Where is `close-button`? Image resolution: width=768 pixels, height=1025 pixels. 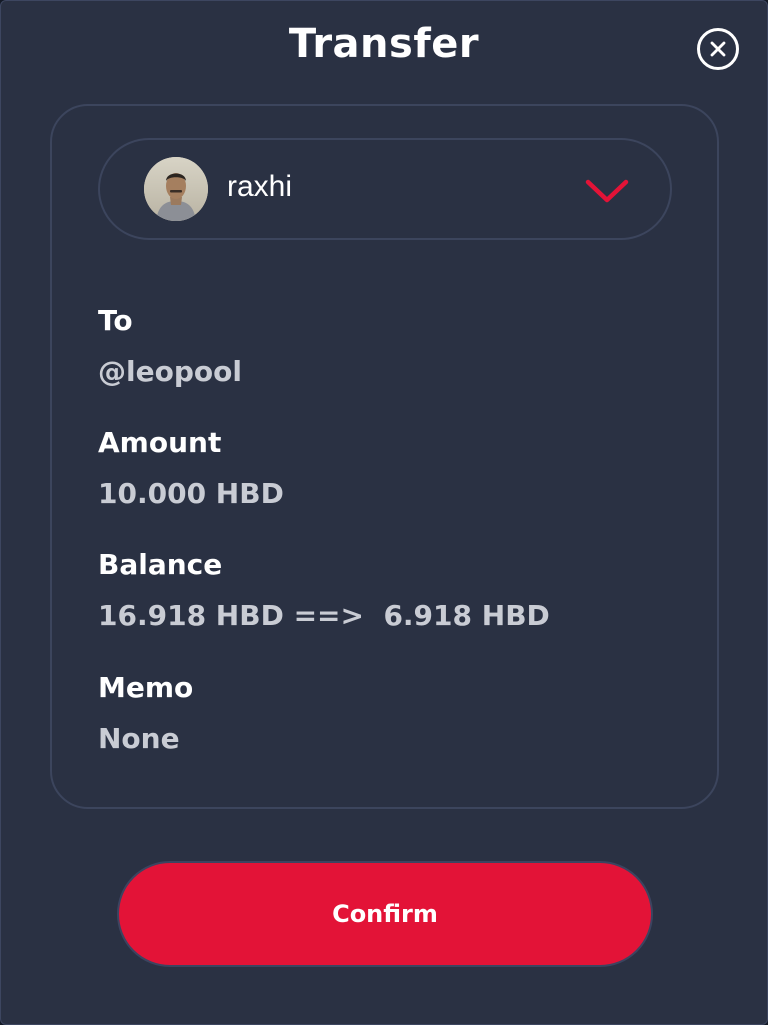
close-button is located at coordinates (718, 49).